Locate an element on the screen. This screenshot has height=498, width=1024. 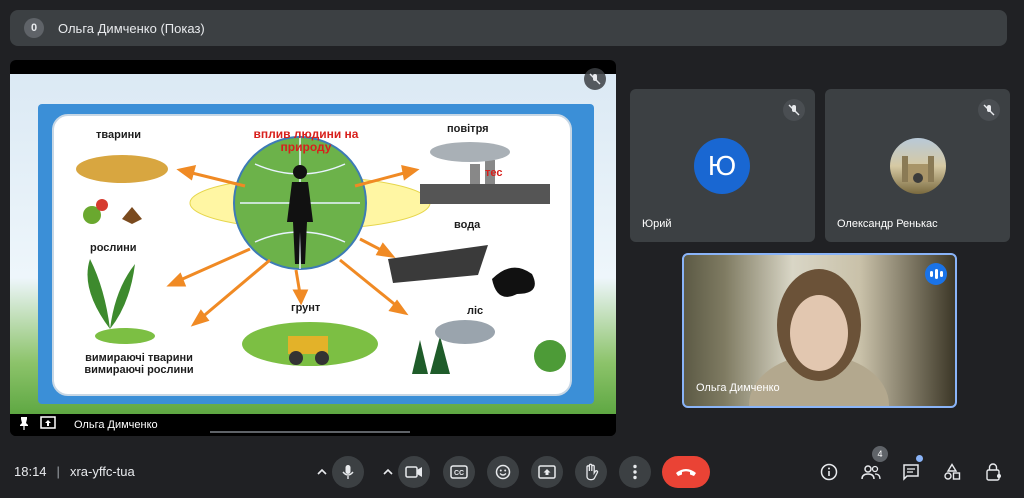
chat-icon is located at coordinates (911, 472).